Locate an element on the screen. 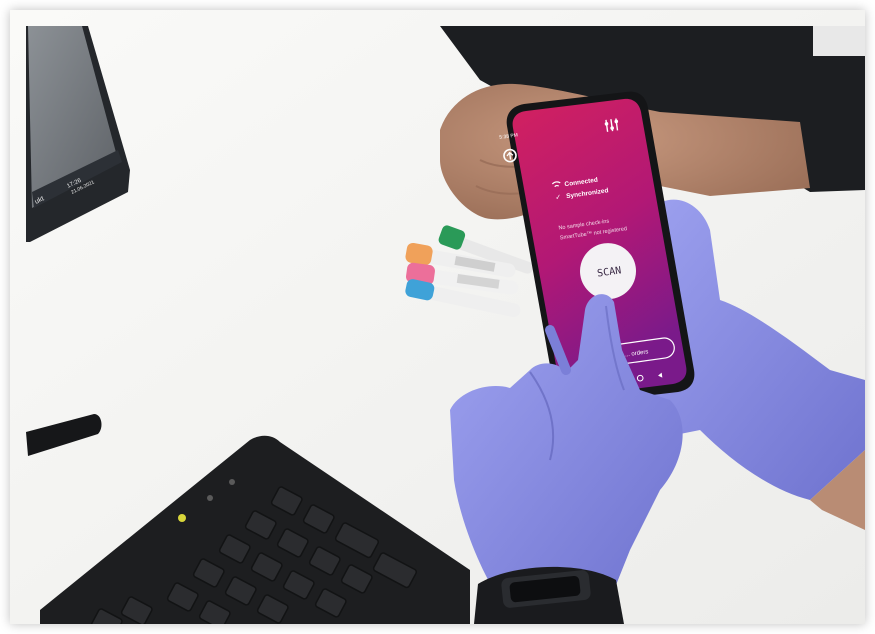 The width and height of the screenshot is (875, 634). keyboard-led is located at coordinates (182, 518).